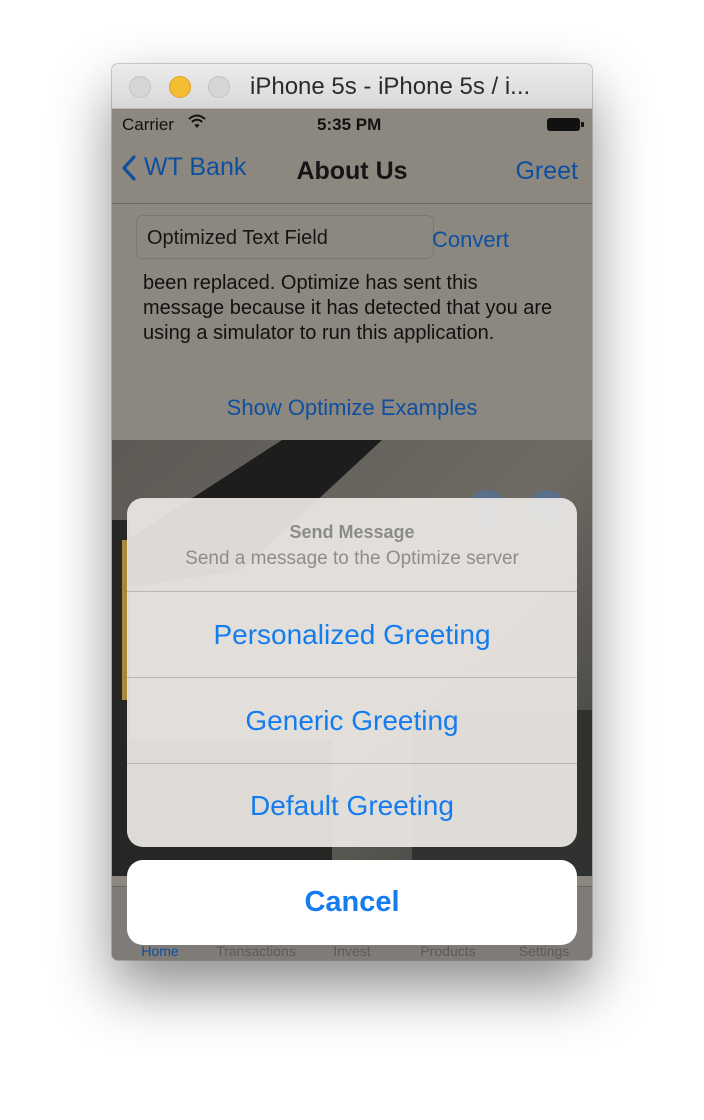 The width and height of the screenshot is (704, 1120). What do you see at coordinates (448, 951) in the screenshot?
I see `tab-products: Products` at bounding box center [448, 951].